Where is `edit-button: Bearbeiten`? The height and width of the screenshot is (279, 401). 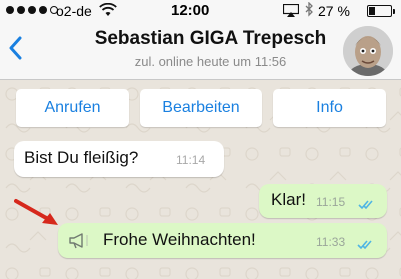
edit-button: Bearbeiten is located at coordinates (201, 108).